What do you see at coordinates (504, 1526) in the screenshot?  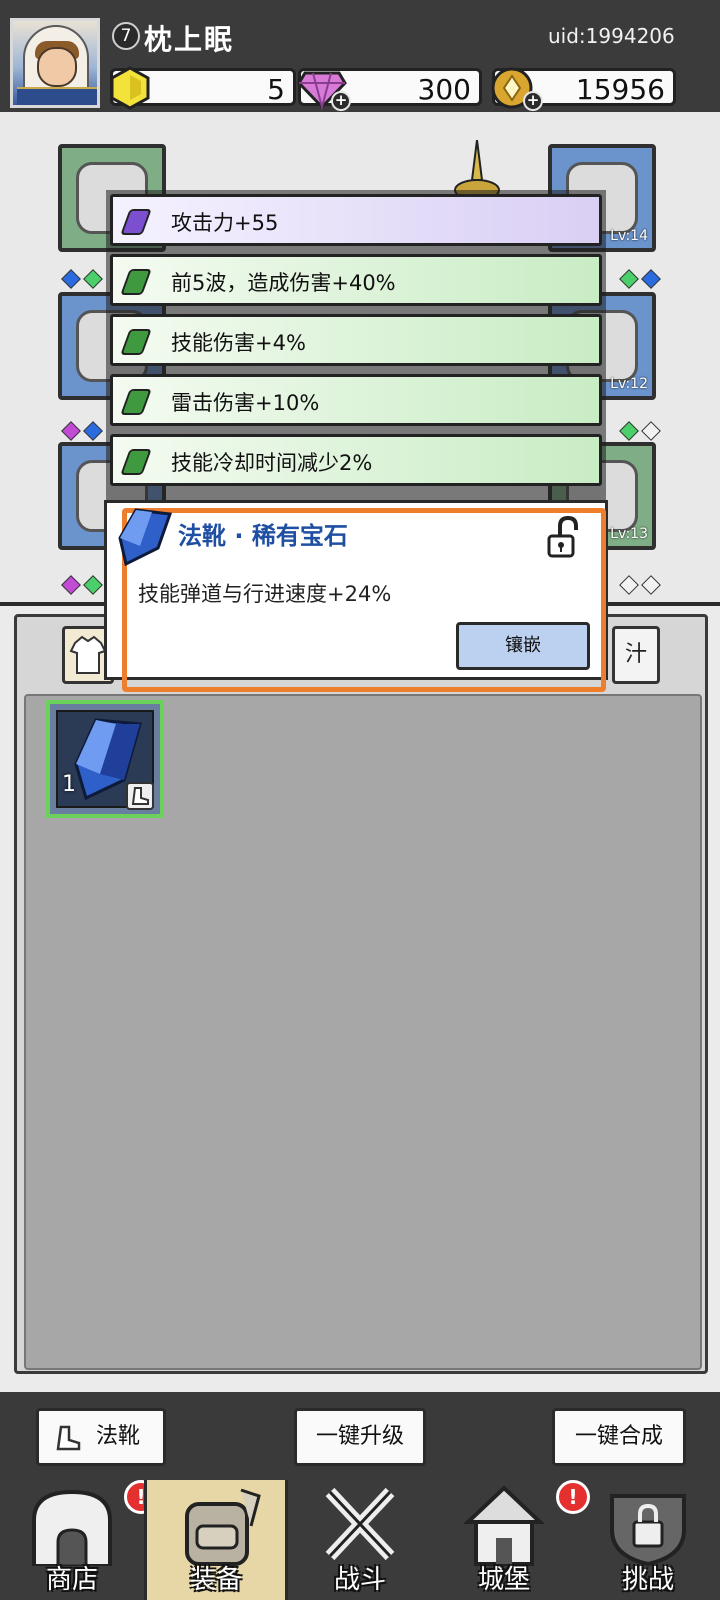 I see `castle-icon` at bounding box center [504, 1526].